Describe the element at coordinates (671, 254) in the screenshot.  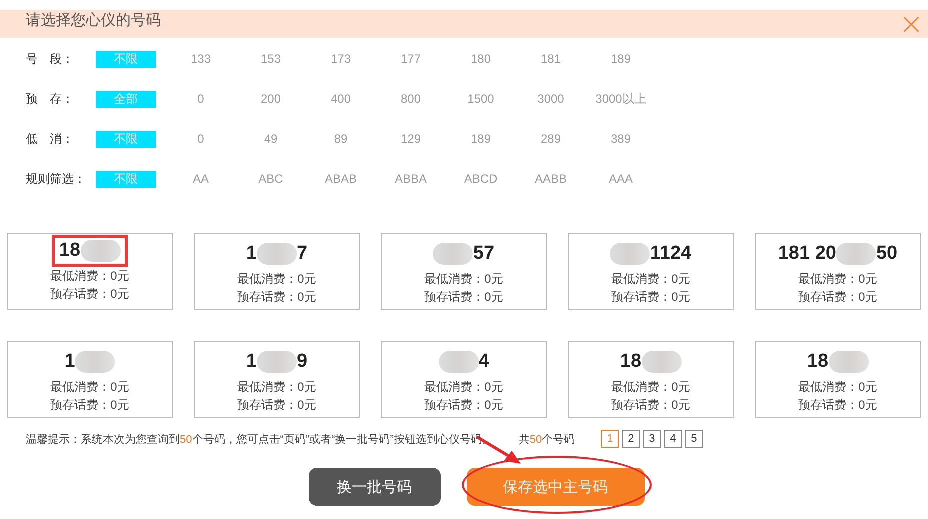
I see `phone-number-part: 1124` at that location.